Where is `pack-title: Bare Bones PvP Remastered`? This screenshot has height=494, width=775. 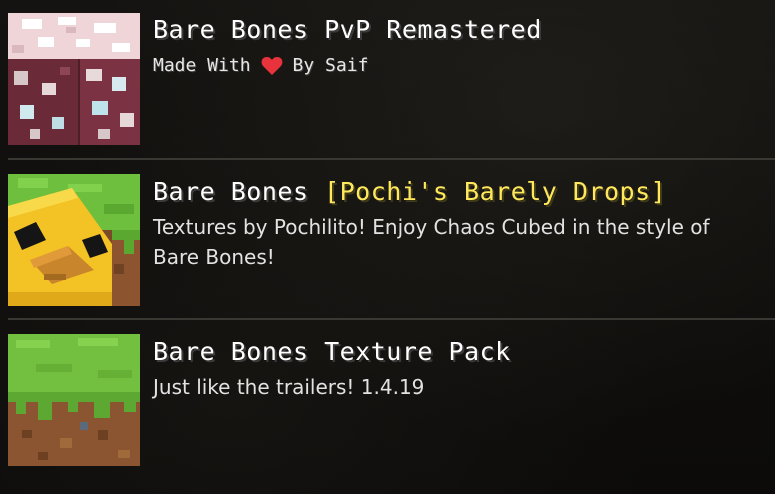
pack-title: Bare Bones PvP Remastered is located at coordinates (347, 29).